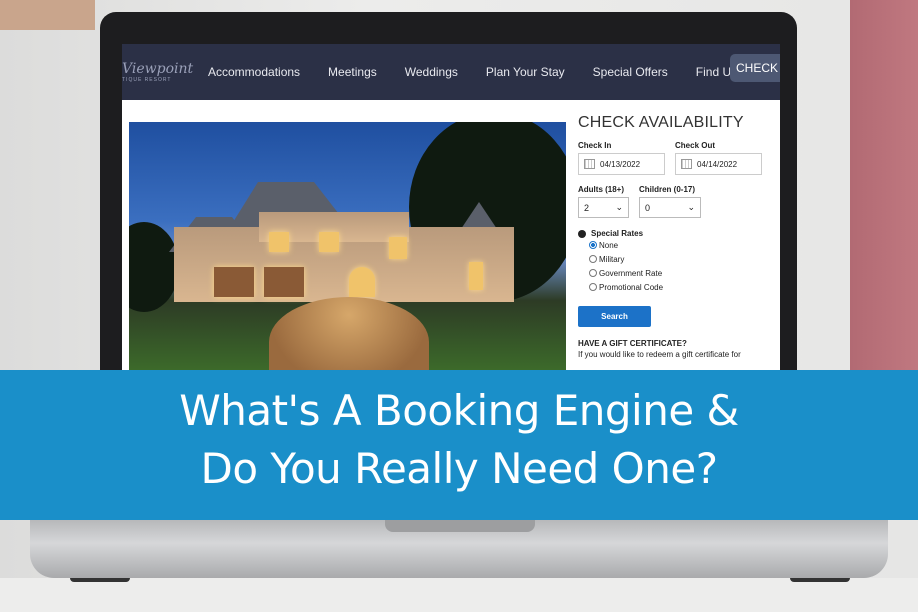  I want to click on check-out-label: Check Out, so click(695, 145).